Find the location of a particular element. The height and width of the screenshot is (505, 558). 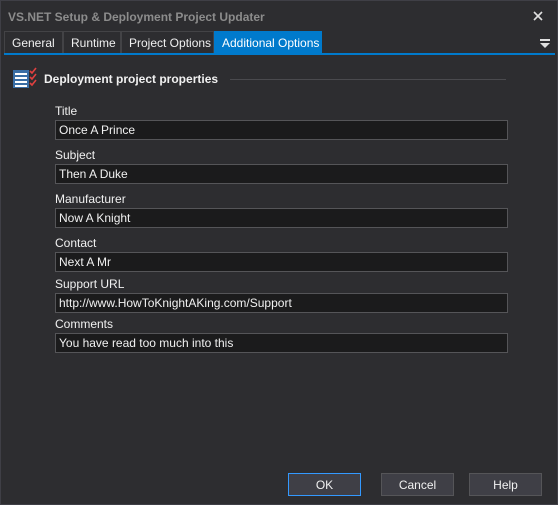

properties-list-icon is located at coordinates (26, 78).